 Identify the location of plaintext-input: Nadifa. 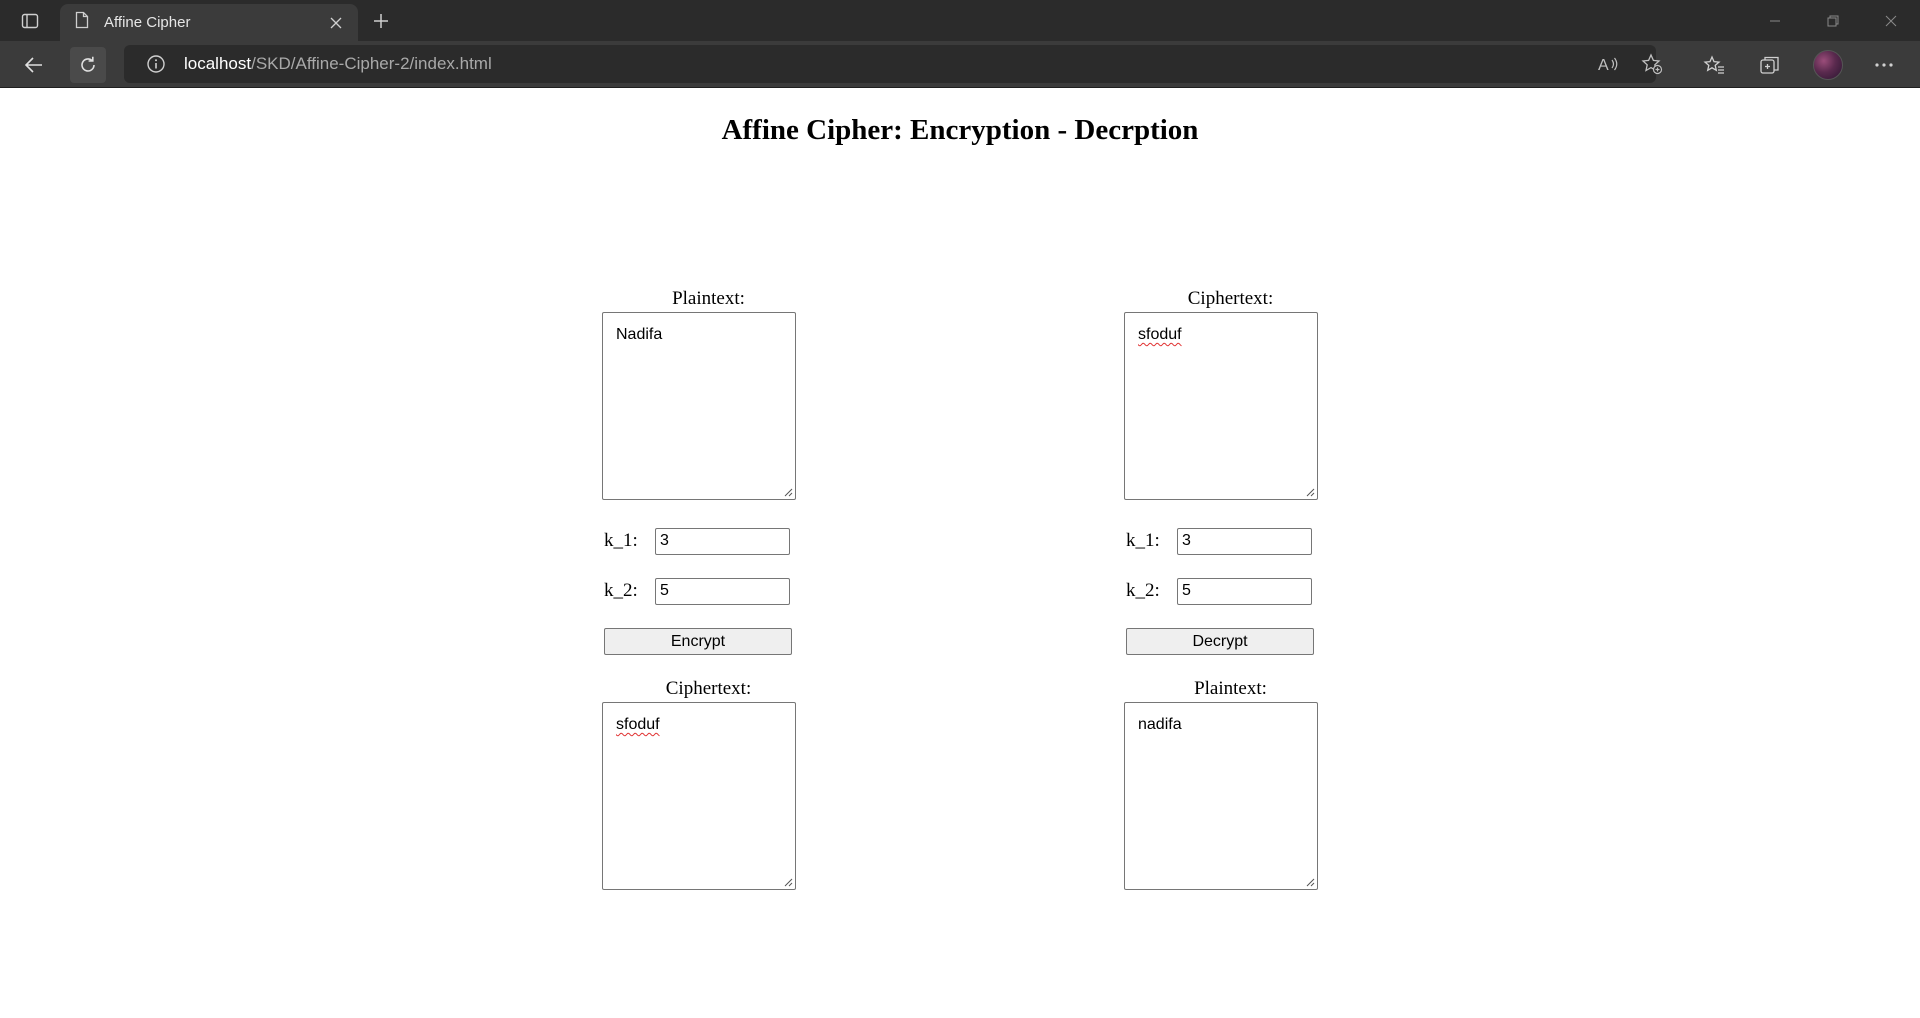
(699, 406).